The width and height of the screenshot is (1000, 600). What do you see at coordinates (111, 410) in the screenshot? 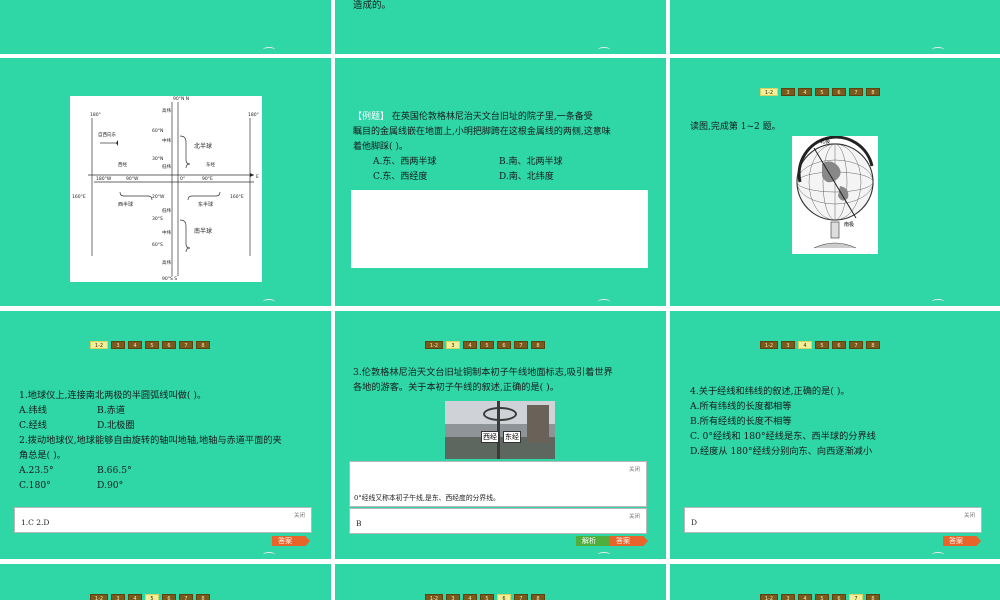
I see `q1-option-b: B.赤道` at bounding box center [111, 410].